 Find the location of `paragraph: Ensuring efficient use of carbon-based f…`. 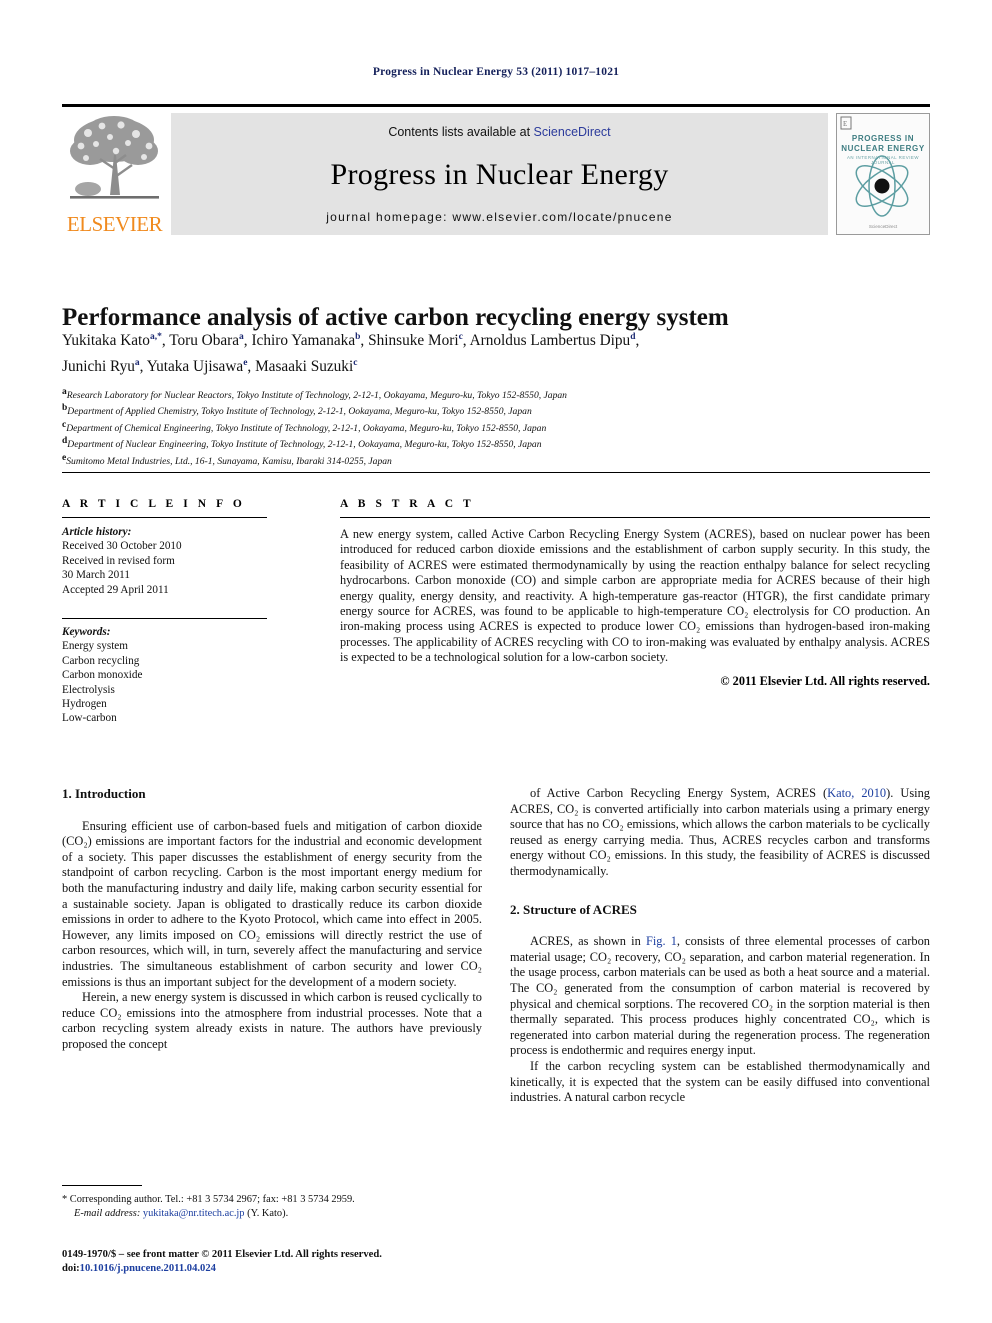

paragraph: Ensuring efficient use of carbon-based f… is located at coordinates (272, 903).